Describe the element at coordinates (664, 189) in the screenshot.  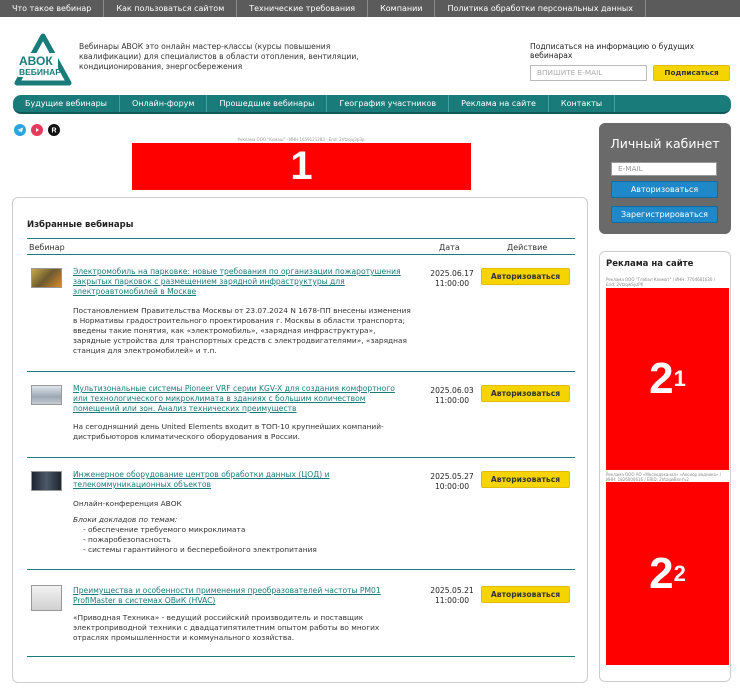
I see `cabinet-login-button: Авторизоваться` at that location.